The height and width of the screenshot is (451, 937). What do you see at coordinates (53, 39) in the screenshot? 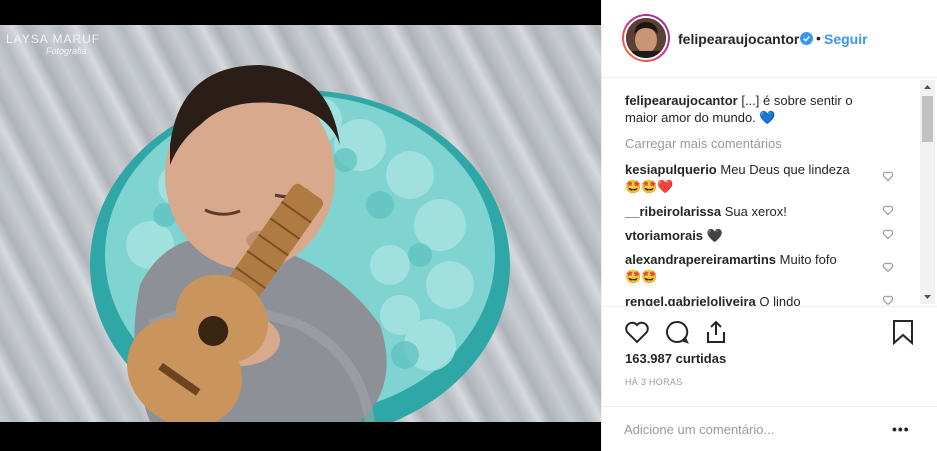
I see `watermark-name: LAYSA MARUF` at bounding box center [53, 39].